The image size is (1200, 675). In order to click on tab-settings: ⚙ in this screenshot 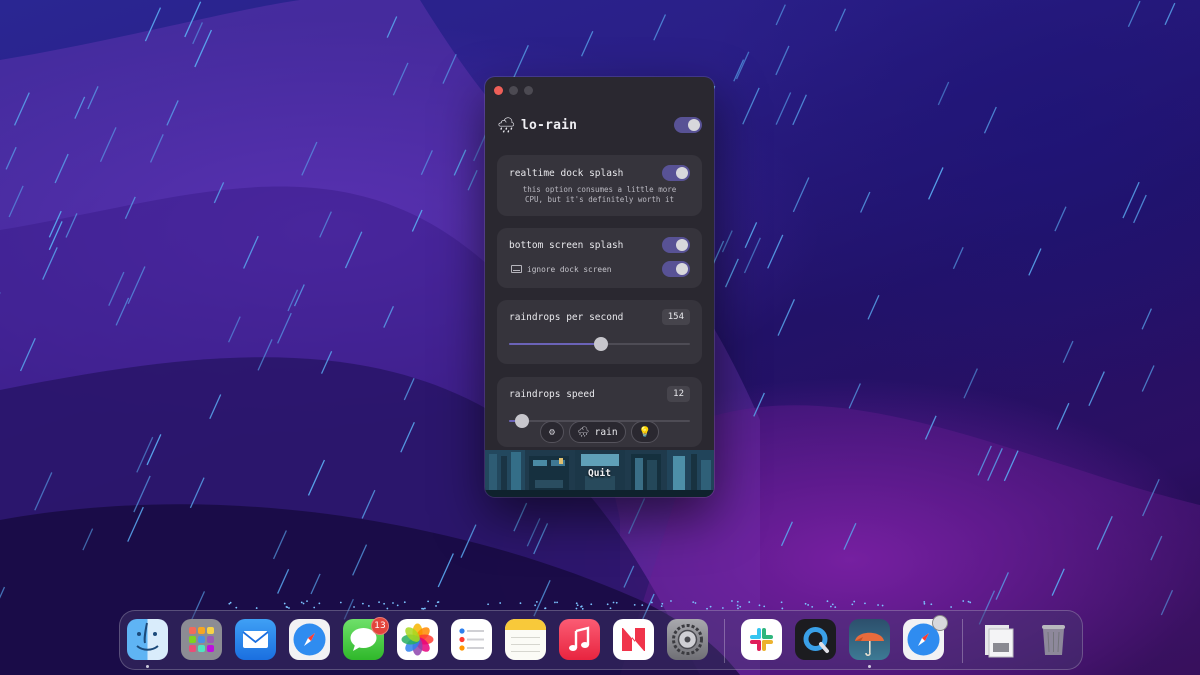, I will do `click(551, 432)`.